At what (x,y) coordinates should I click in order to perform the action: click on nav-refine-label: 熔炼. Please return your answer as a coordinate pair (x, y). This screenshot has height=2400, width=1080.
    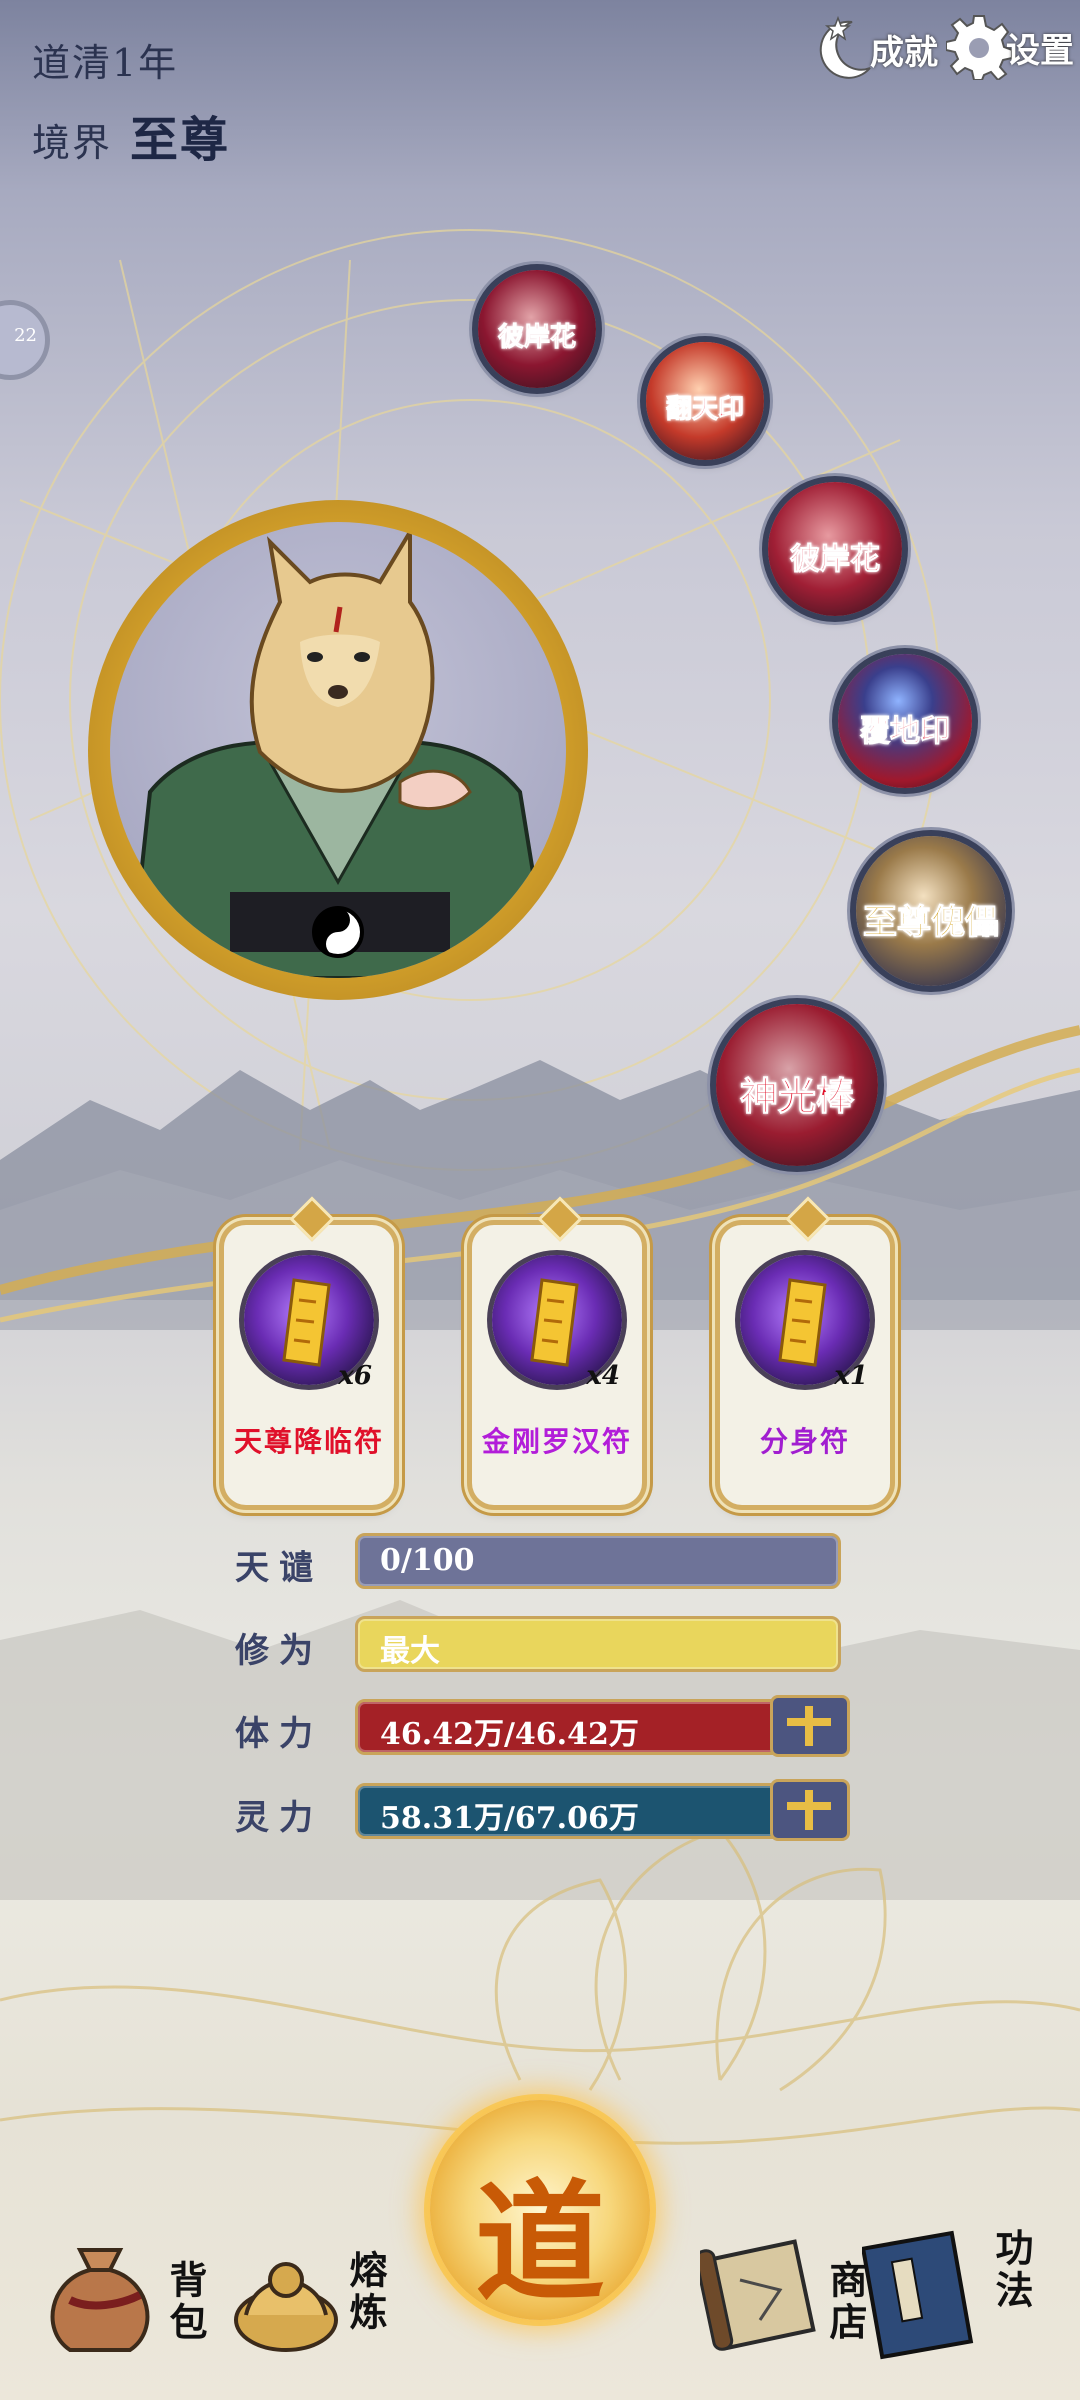
    Looking at the image, I should click on (365, 2292).